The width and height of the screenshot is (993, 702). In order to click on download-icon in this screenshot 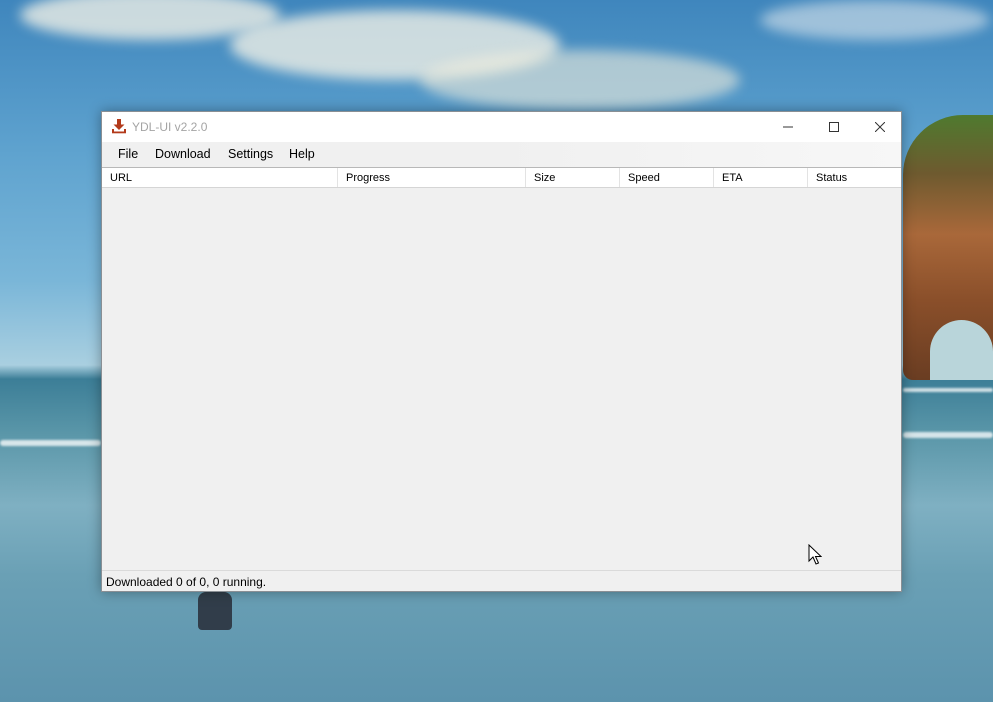, I will do `click(119, 126)`.